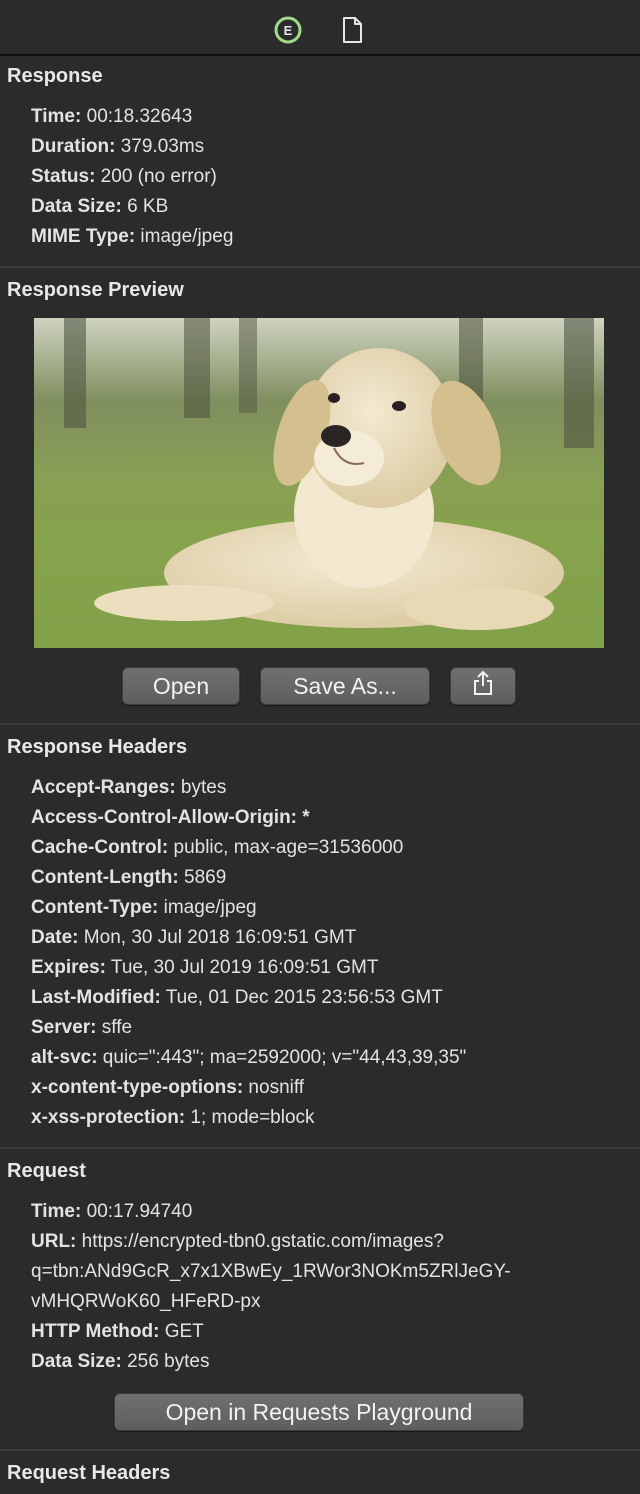 The width and height of the screenshot is (640, 1494). Describe the element at coordinates (129, 877) in the screenshot. I see `header-content-length: Content-Length: 5869` at that location.